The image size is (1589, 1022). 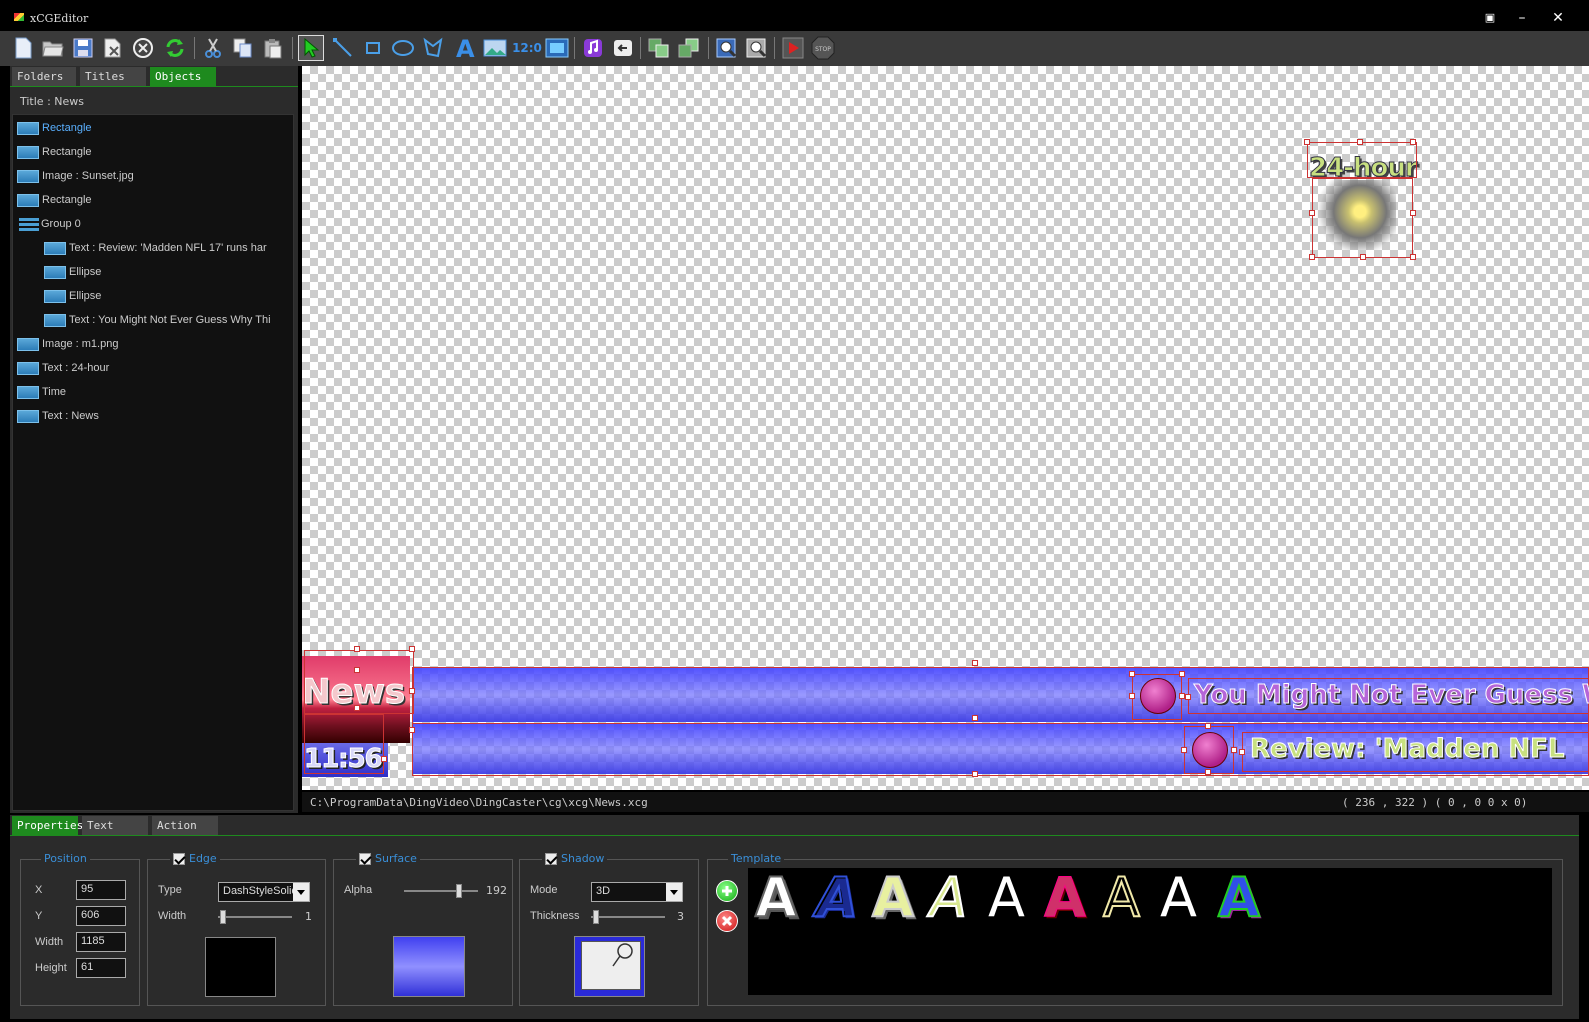 What do you see at coordinates (113, 76) in the screenshot?
I see `tab-titles: Titles` at bounding box center [113, 76].